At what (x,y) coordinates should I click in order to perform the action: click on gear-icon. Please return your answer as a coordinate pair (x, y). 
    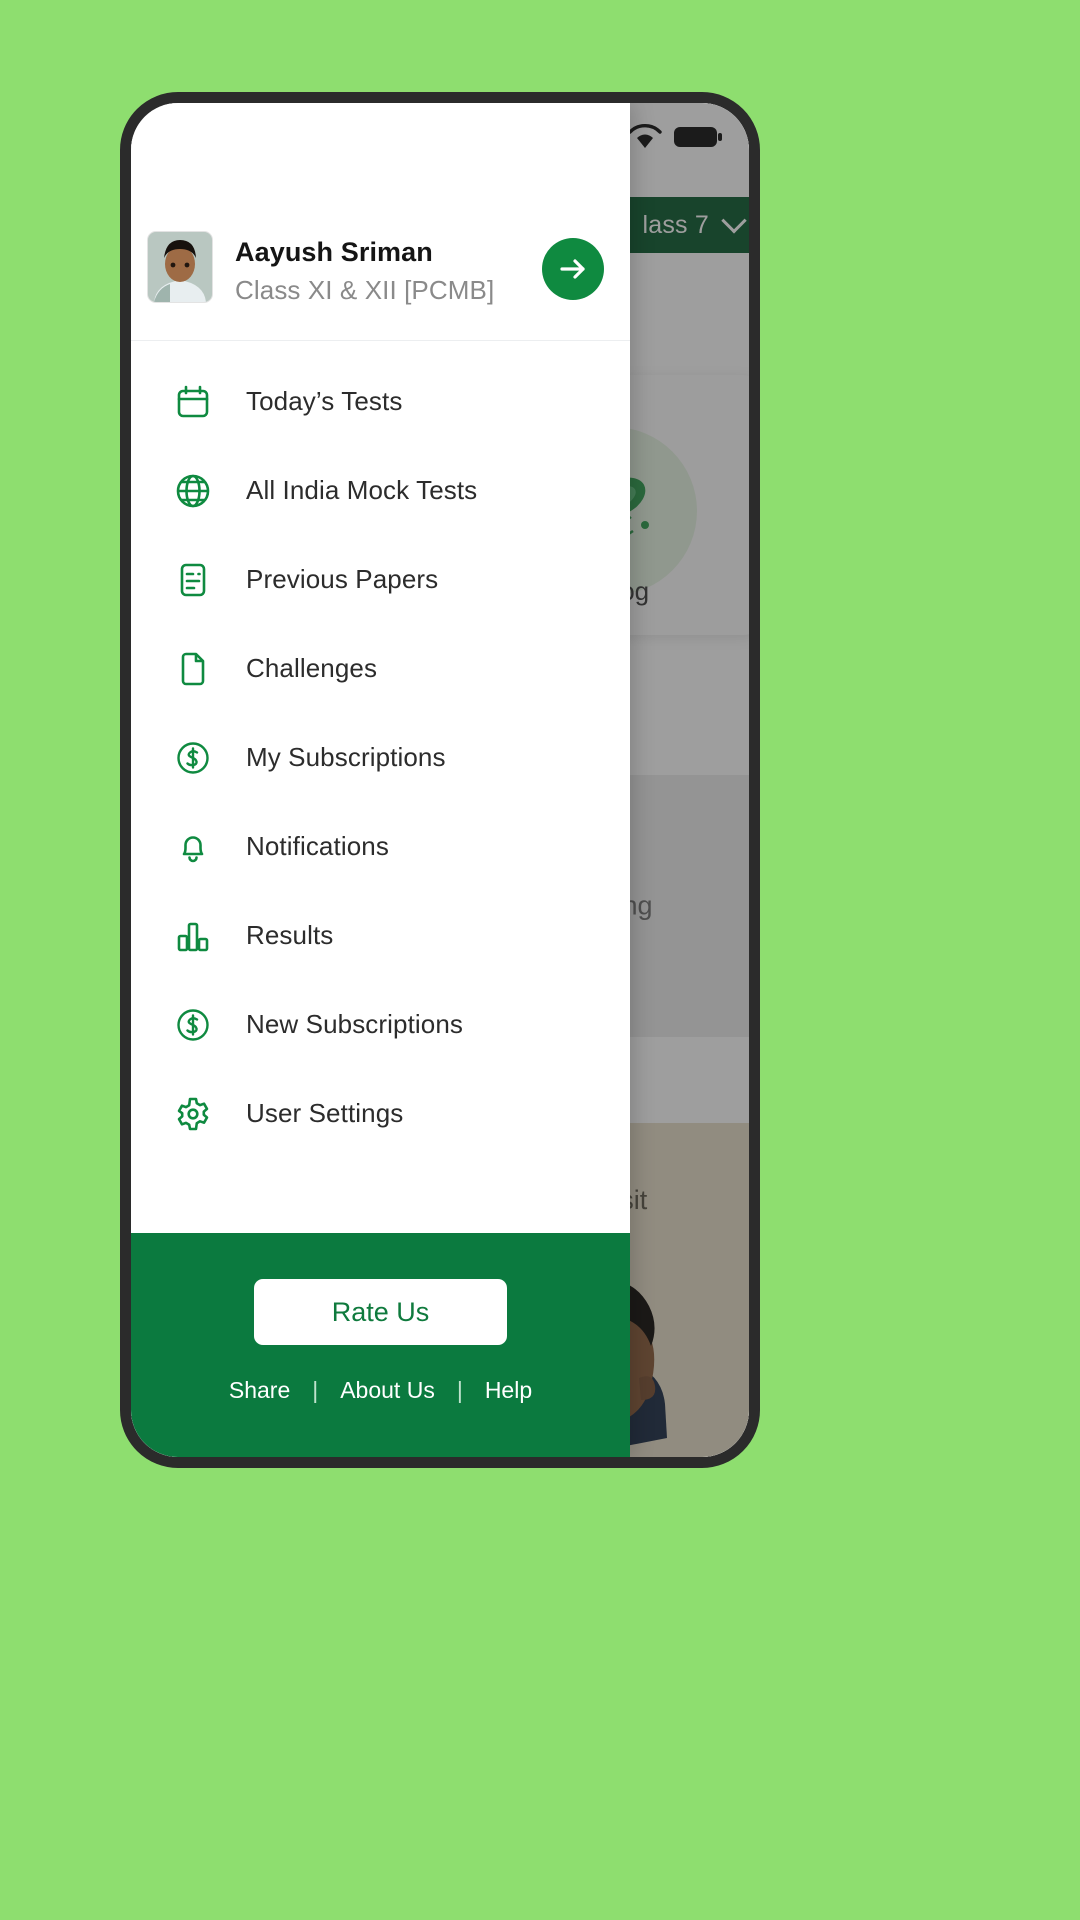
    Looking at the image, I should click on (193, 1114).